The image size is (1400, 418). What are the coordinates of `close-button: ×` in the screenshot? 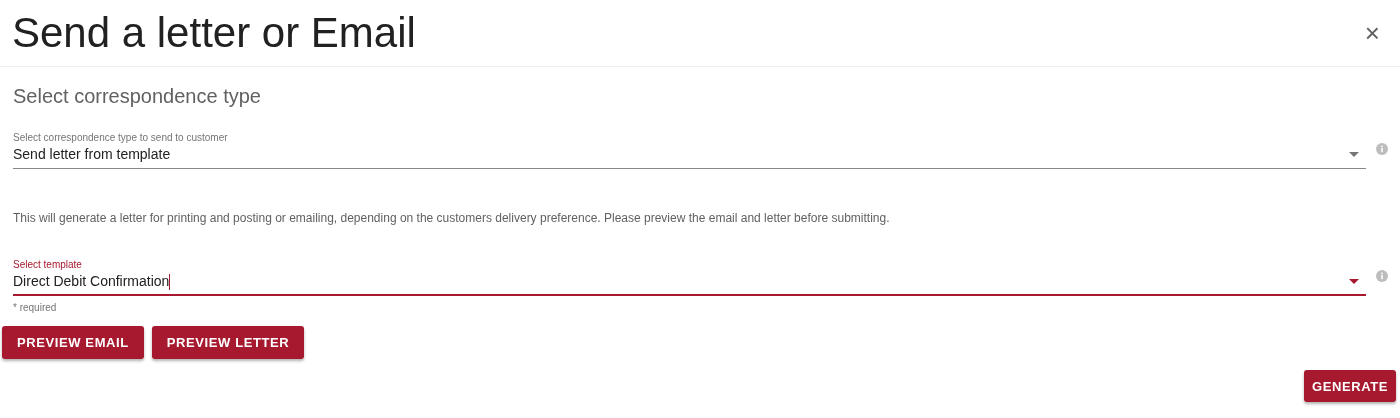 It's located at (1372, 33).